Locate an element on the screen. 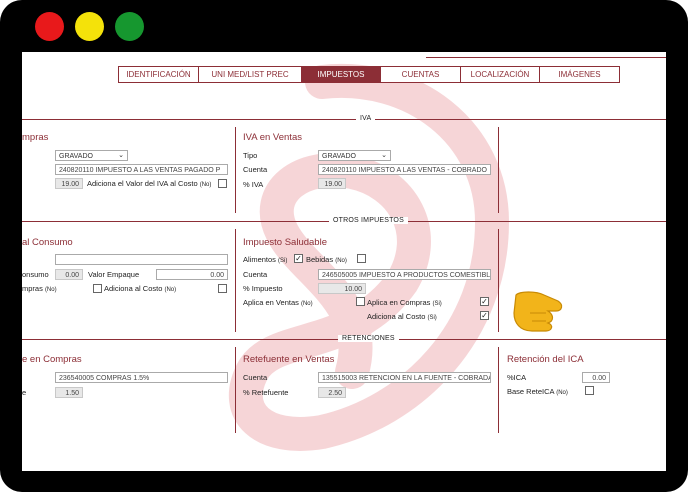 This screenshot has height=492, width=688. iva-ventas-cuenta-label: Cuenta is located at coordinates (255, 169).